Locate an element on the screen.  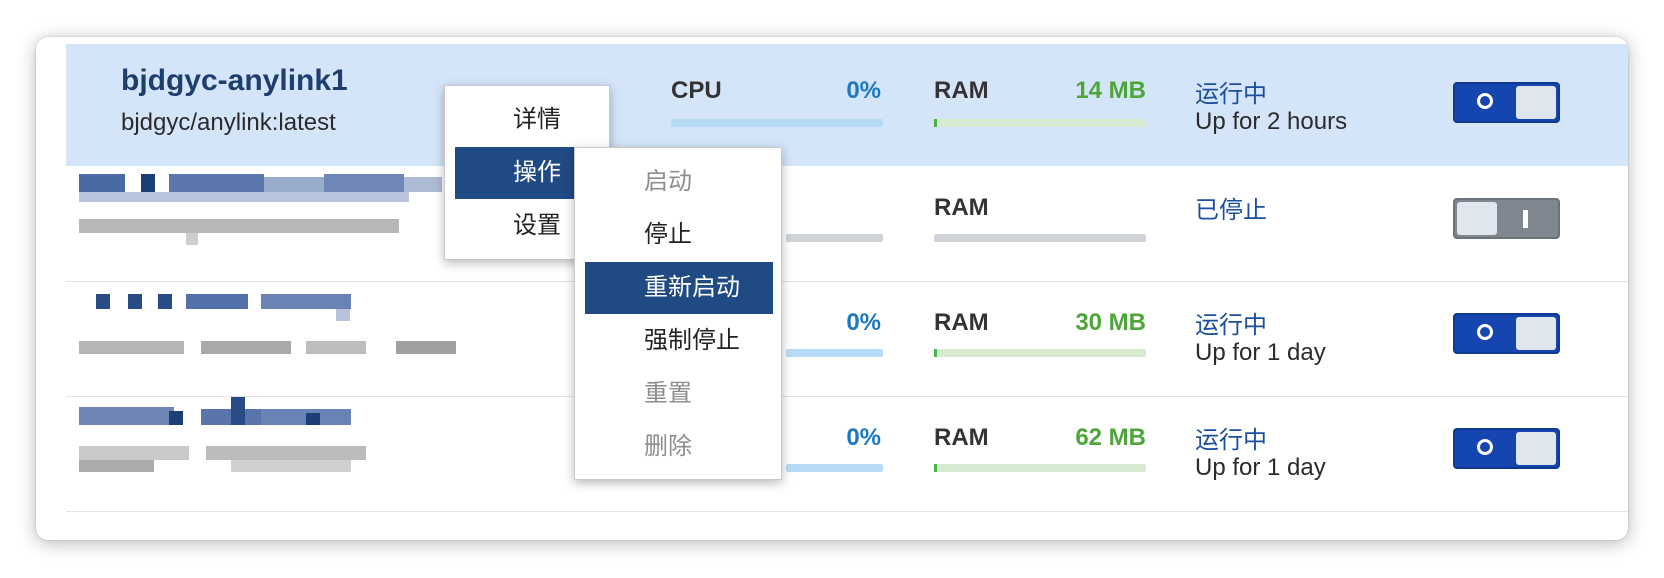
cpu-label: CPU is located at coordinates (696, 90).